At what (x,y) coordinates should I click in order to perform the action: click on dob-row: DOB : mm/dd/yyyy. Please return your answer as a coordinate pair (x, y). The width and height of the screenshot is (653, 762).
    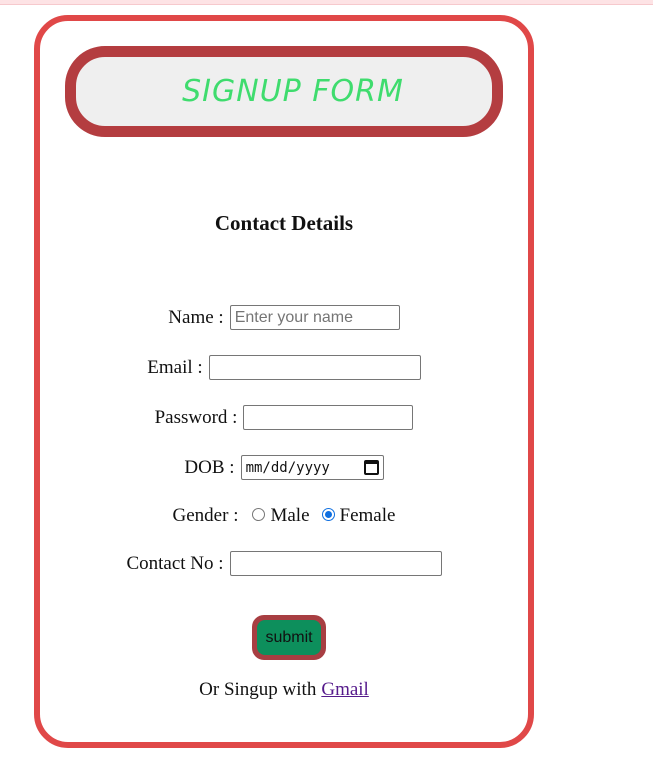
    Looking at the image, I should click on (284, 467).